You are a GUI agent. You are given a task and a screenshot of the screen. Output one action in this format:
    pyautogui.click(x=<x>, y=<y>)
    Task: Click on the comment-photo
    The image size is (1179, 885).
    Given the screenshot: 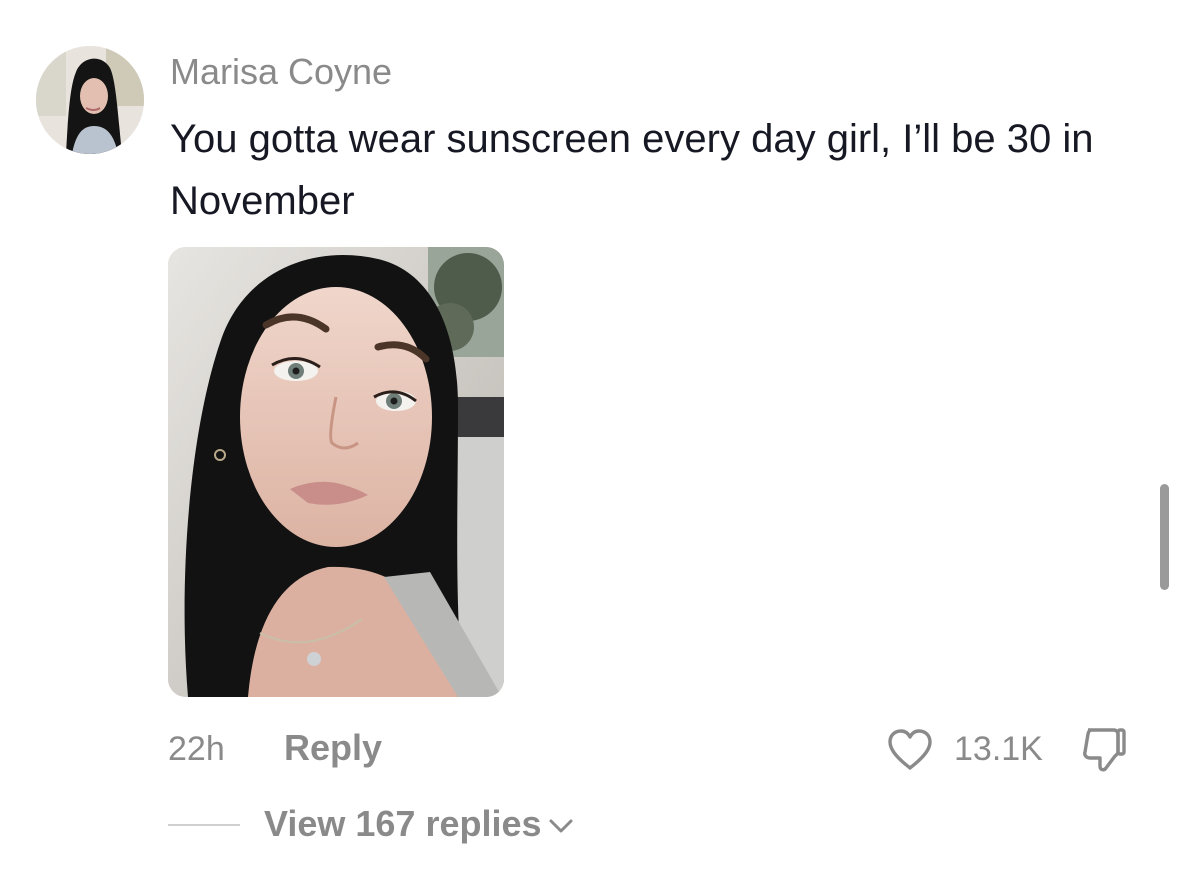 What is the action you would take?
    pyautogui.click(x=336, y=472)
    